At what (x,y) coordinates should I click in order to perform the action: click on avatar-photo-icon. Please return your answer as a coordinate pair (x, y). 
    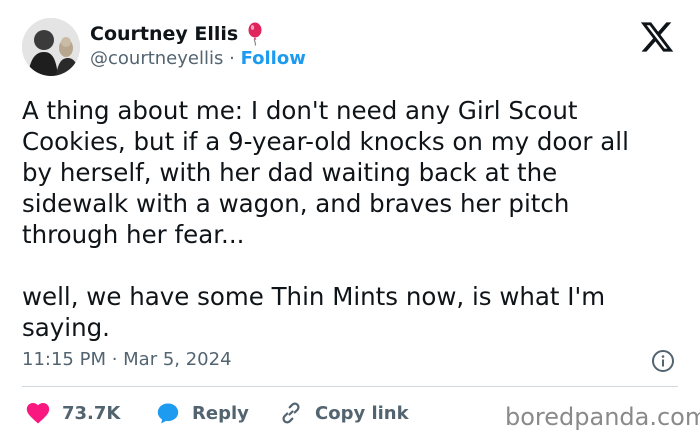
    Looking at the image, I should click on (51, 47).